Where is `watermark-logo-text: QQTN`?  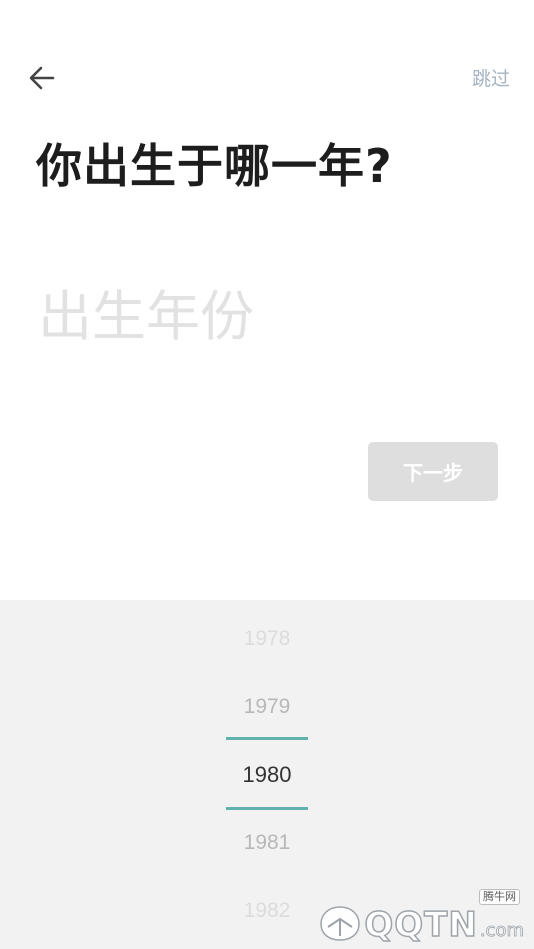 watermark-logo-text: QQTN is located at coordinates (421, 925).